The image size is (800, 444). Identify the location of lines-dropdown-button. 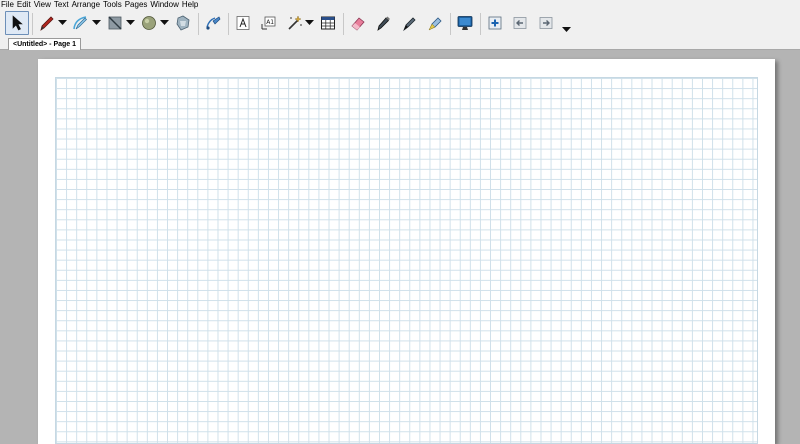
(130, 23).